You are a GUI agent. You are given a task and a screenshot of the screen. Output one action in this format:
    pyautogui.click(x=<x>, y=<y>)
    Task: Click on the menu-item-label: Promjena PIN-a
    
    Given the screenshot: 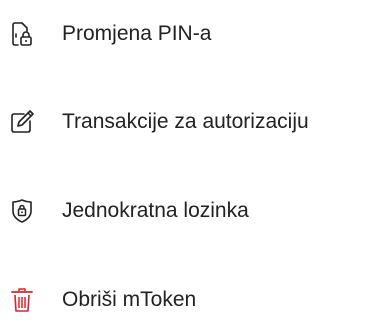 What is the action you would take?
    pyautogui.click(x=137, y=33)
    